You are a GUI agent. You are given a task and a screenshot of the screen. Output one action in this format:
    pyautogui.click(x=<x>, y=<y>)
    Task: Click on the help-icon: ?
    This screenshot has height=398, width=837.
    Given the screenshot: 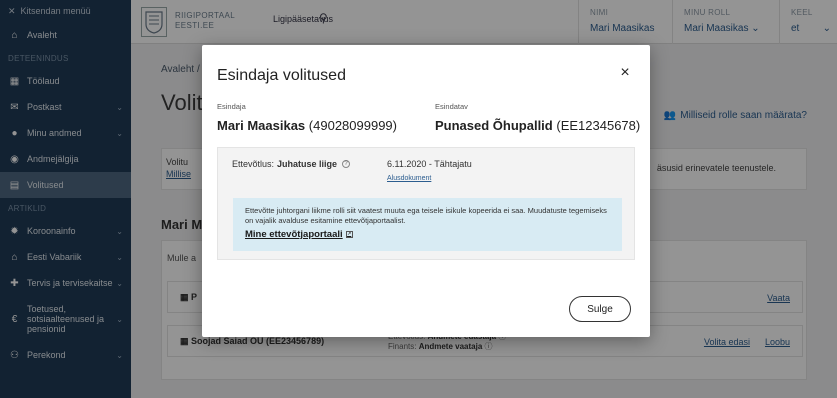 What is the action you would take?
    pyautogui.click(x=346, y=164)
    